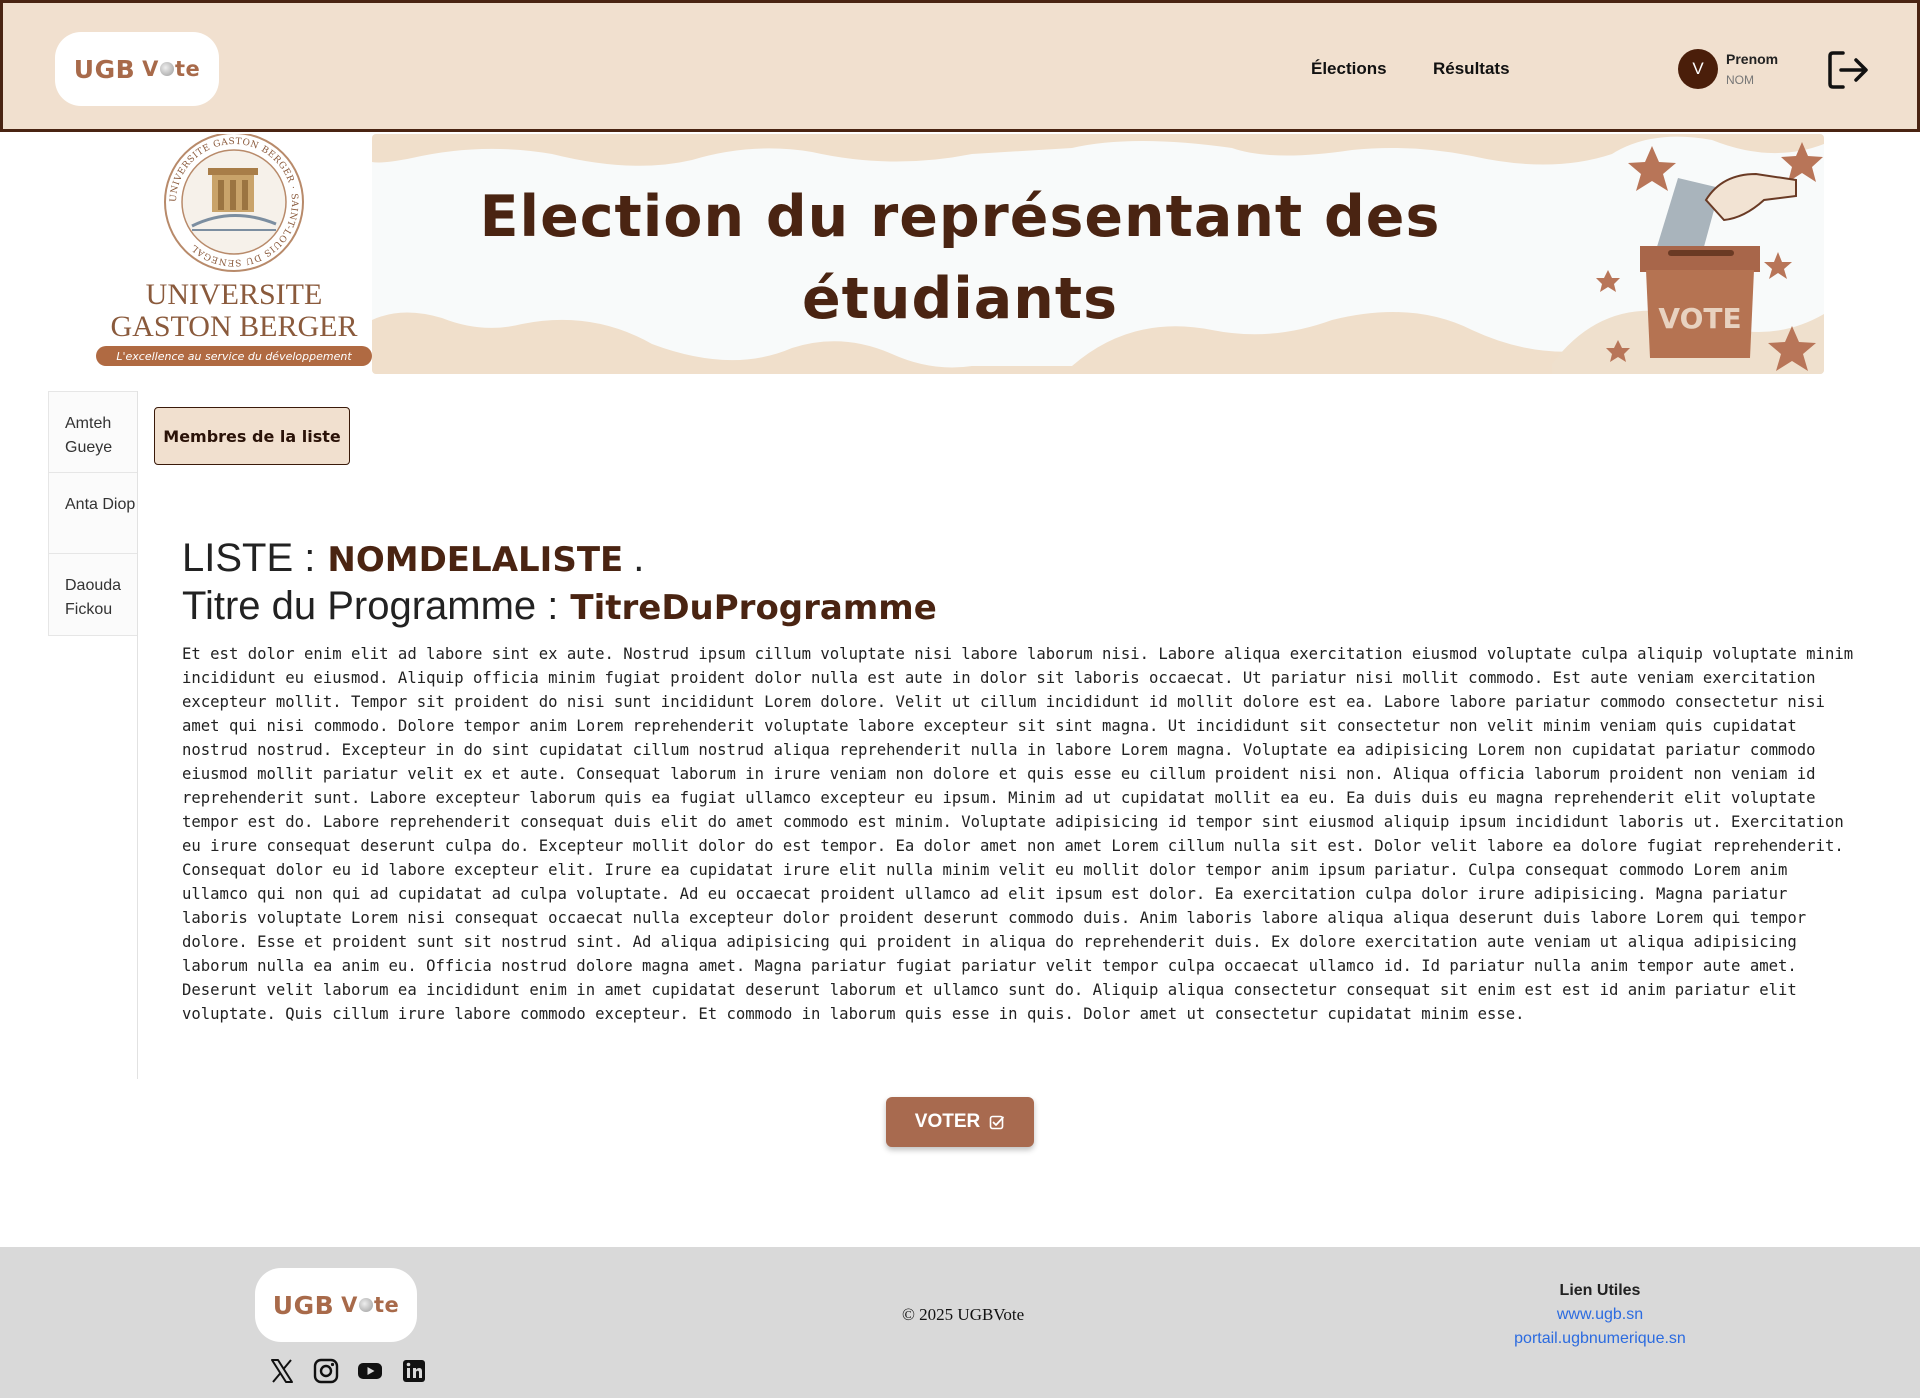  Describe the element at coordinates (1600, 1339) in the screenshot. I see `link-portail-ugbnumerique: portail.ugbnumerique.sn` at that location.